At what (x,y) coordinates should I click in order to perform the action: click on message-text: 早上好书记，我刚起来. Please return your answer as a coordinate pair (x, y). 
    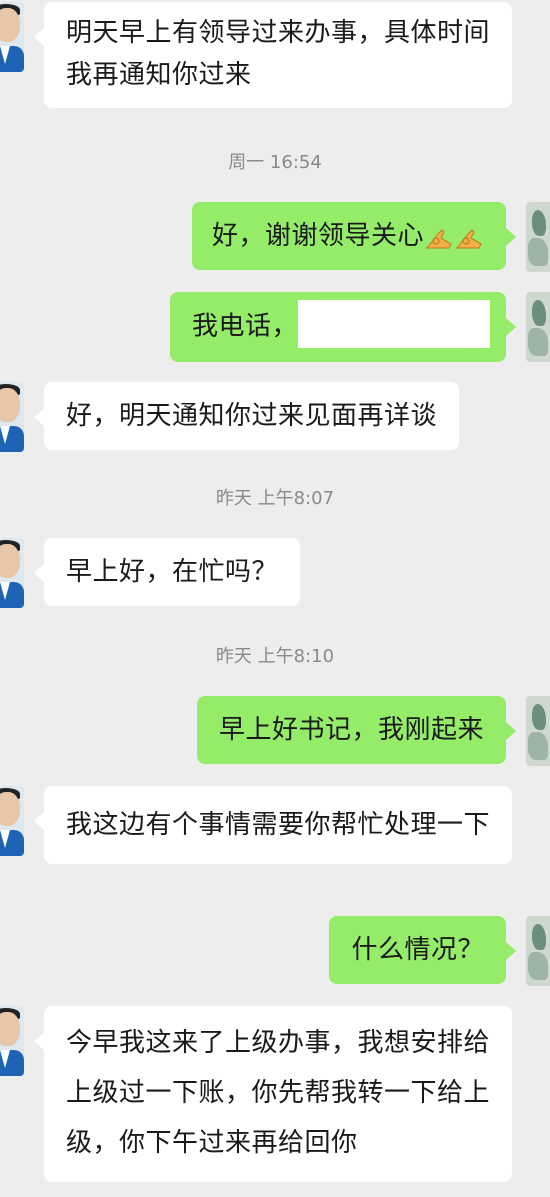
    Looking at the image, I should click on (351, 730).